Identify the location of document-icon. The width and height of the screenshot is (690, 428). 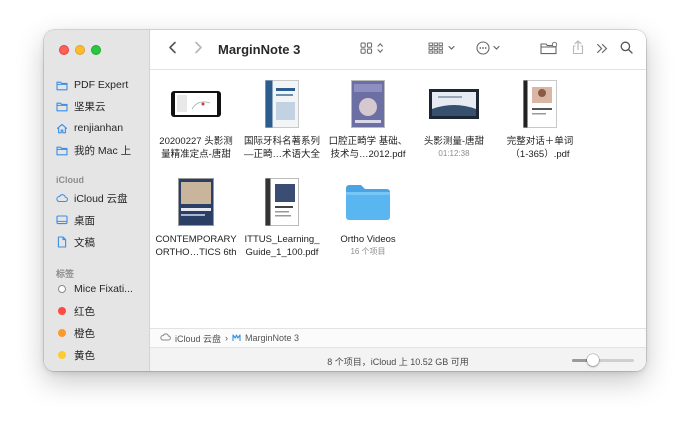
(62, 242).